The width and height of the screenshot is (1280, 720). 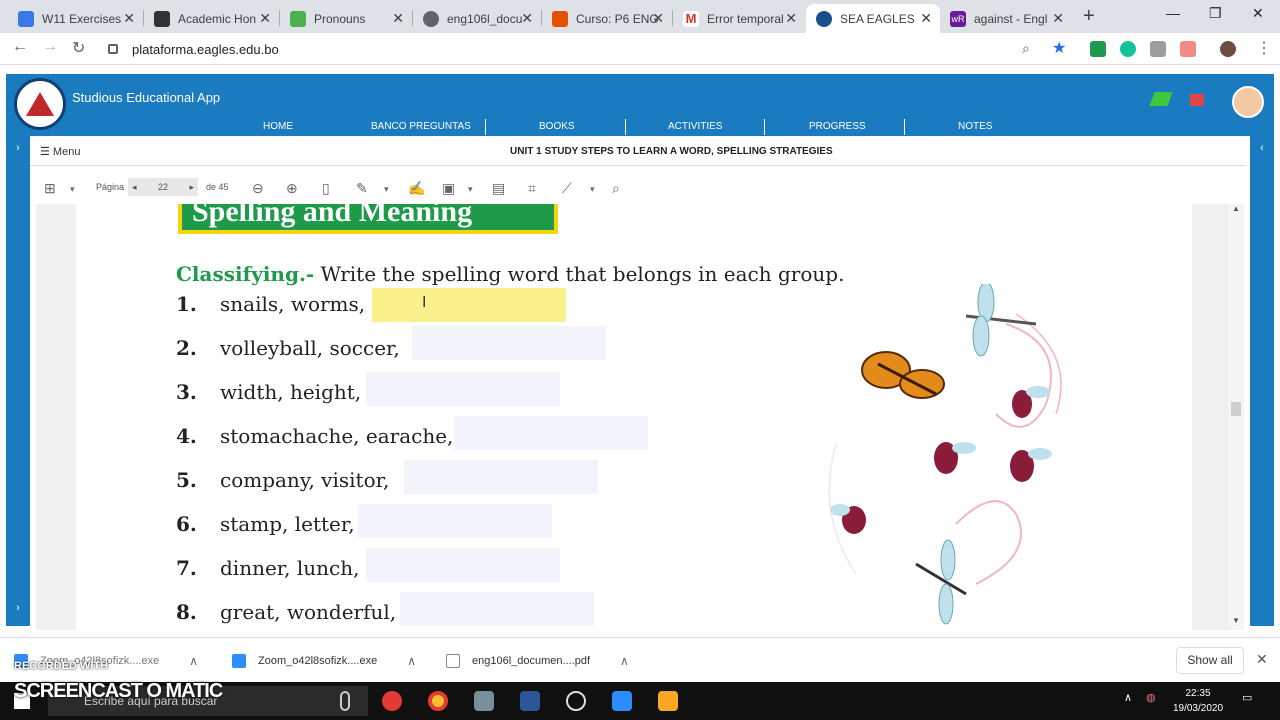 What do you see at coordinates (324, 660) in the screenshot?
I see `download-item: Zoom_o42l8sofizk....exe ∧` at bounding box center [324, 660].